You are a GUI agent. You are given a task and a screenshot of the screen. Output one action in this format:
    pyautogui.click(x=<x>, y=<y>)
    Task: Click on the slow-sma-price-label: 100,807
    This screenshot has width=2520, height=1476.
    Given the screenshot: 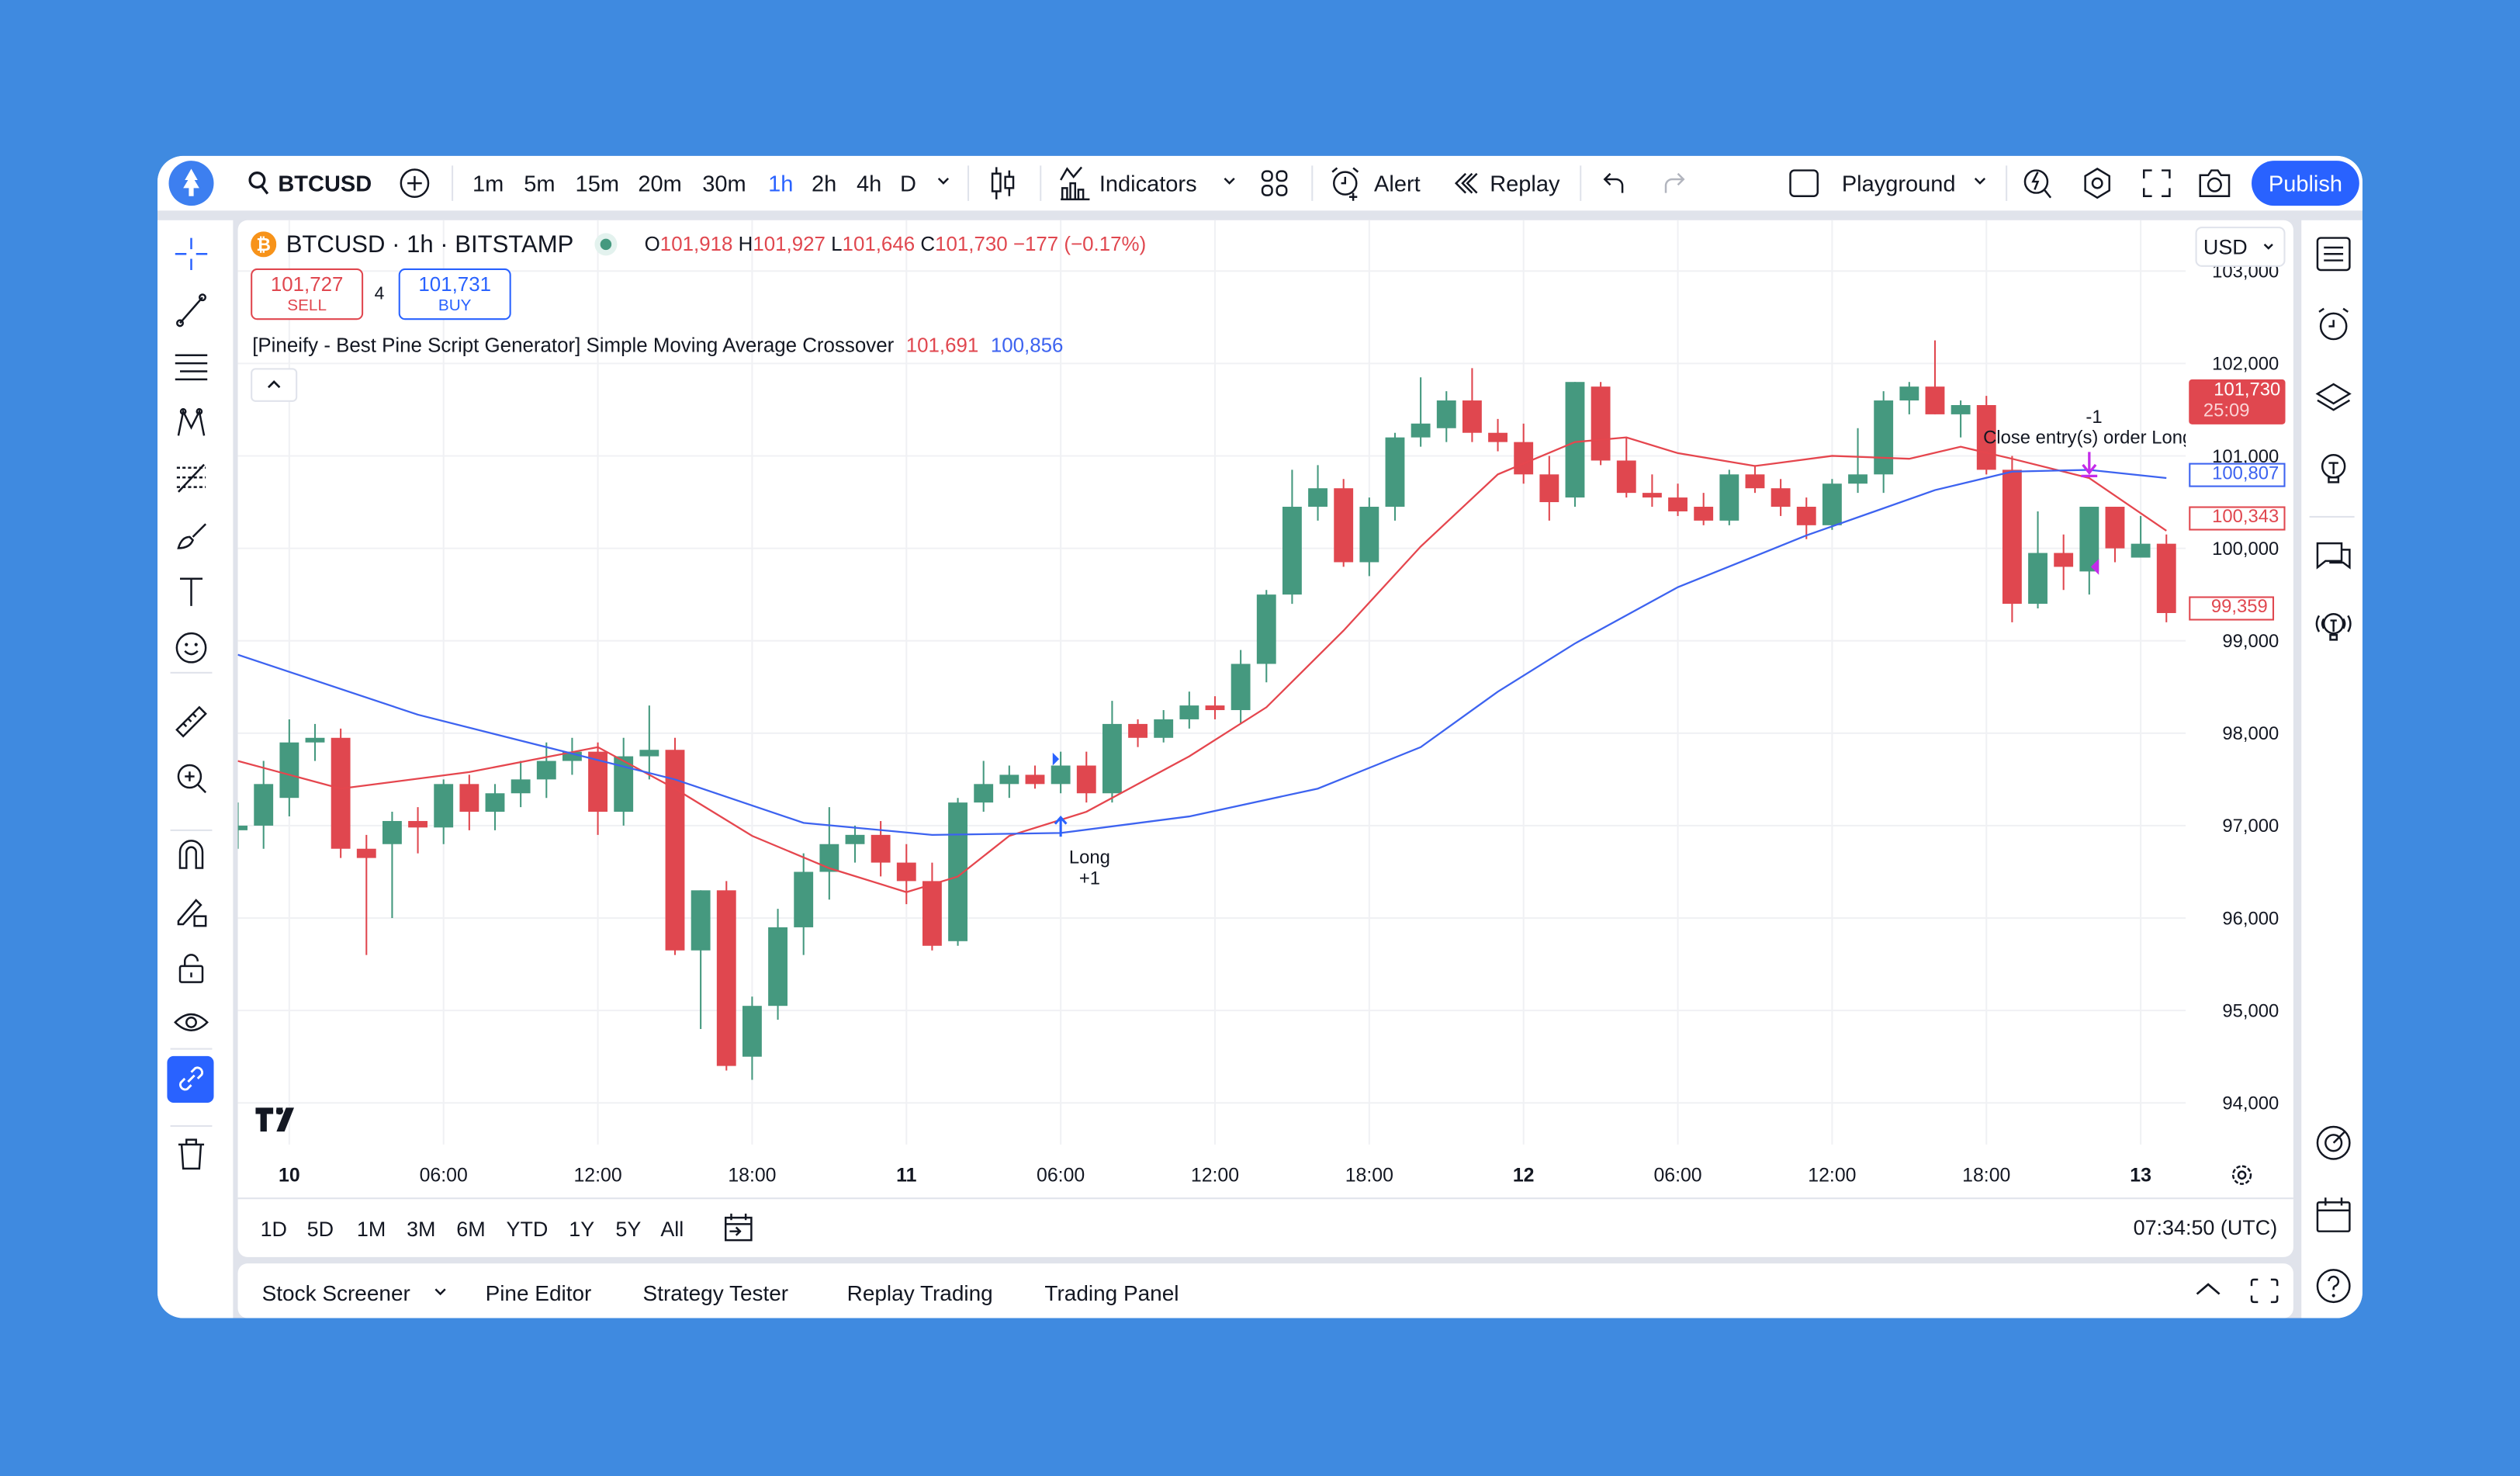 What is the action you would take?
    pyautogui.click(x=2237, y=475)
    